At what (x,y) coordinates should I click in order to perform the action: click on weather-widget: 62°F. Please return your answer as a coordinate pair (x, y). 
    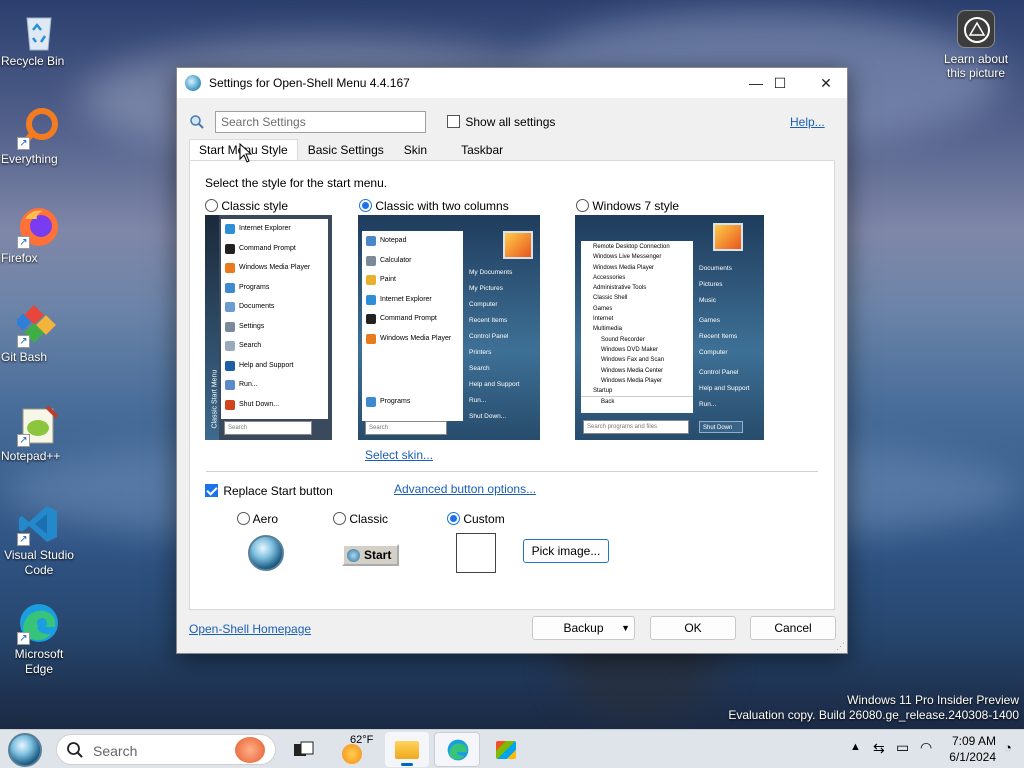
    Looking at the image, I should click on (360, 750).